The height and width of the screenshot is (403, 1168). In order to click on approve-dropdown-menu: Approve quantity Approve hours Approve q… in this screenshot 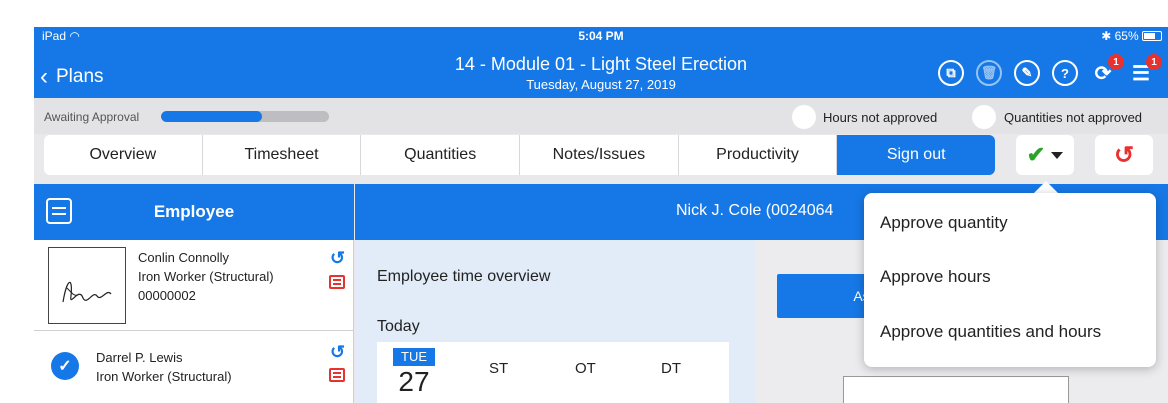, I will do `click(1010, 280)`.